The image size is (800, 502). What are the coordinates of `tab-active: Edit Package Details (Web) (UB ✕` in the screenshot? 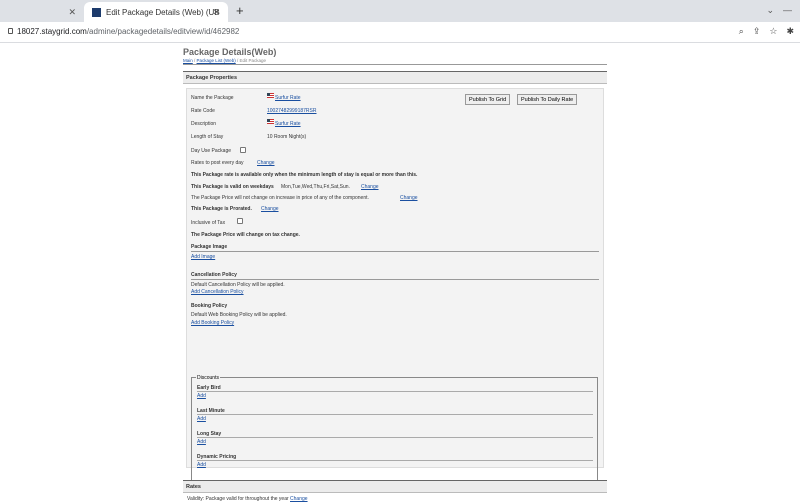 It's located at (156, 12).